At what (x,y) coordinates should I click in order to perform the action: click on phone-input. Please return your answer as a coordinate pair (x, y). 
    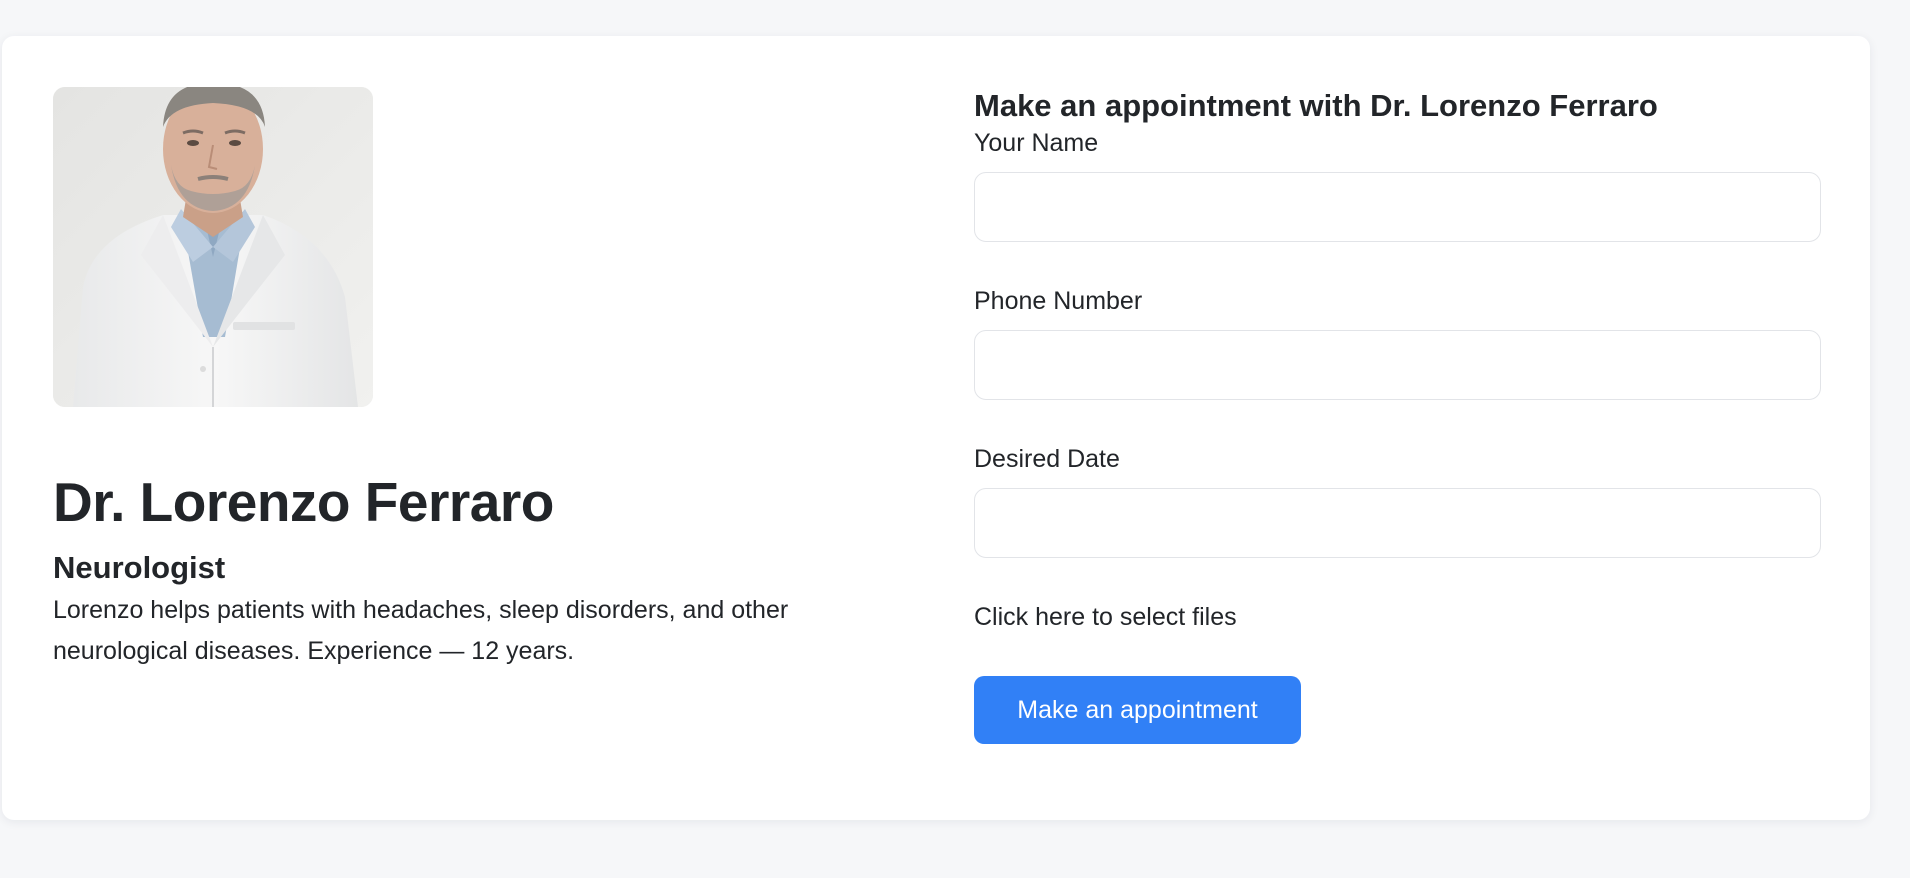
    Looking at the image, I should click on (1397, 365).